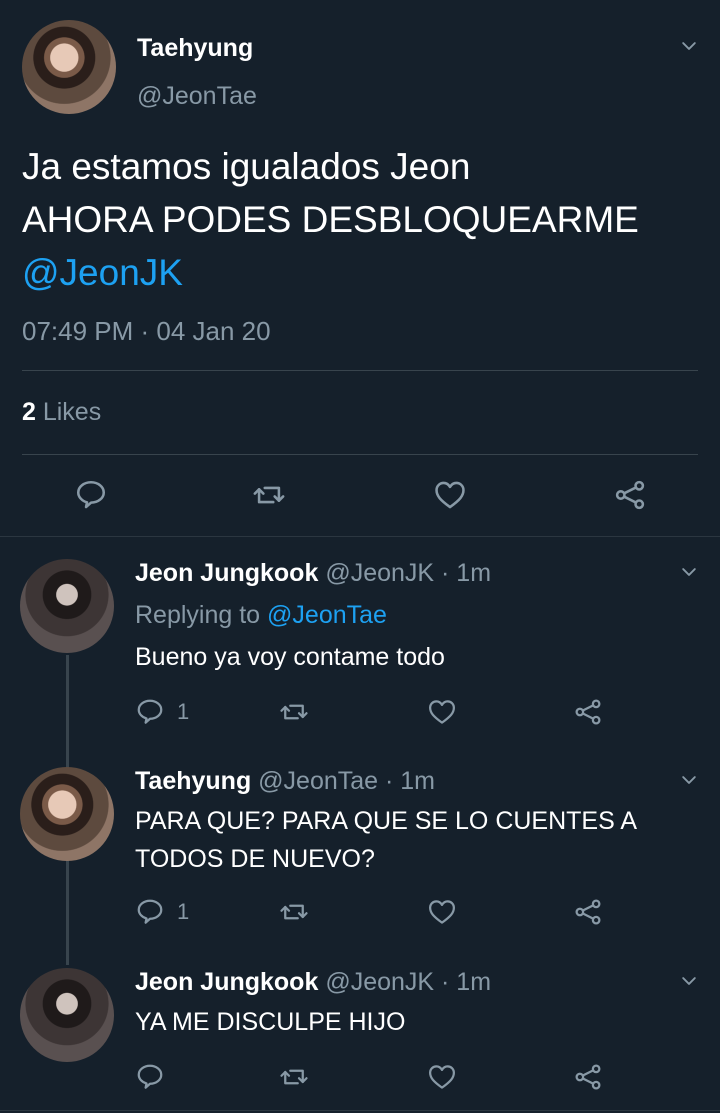 This screenshot has width=720, height=1113. Describe the element at coordinates (146, 331) in the screenshot. I see `tweet-timestamp: 07:49 PM · 04 Jan 20` at that location.